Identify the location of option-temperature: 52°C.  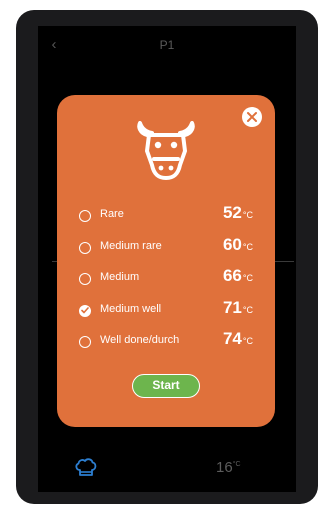
(238, 213).